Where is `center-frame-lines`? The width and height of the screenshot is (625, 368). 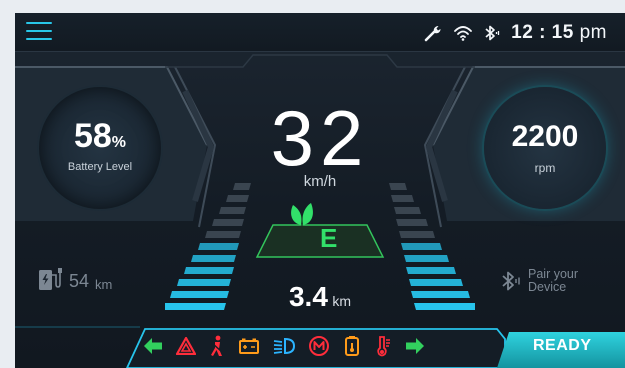
center-frame-lines is located at coordinates (320, 61).